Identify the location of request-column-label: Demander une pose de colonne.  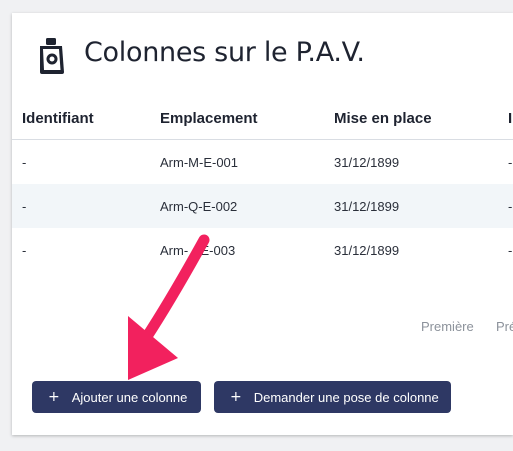
(346, 397).